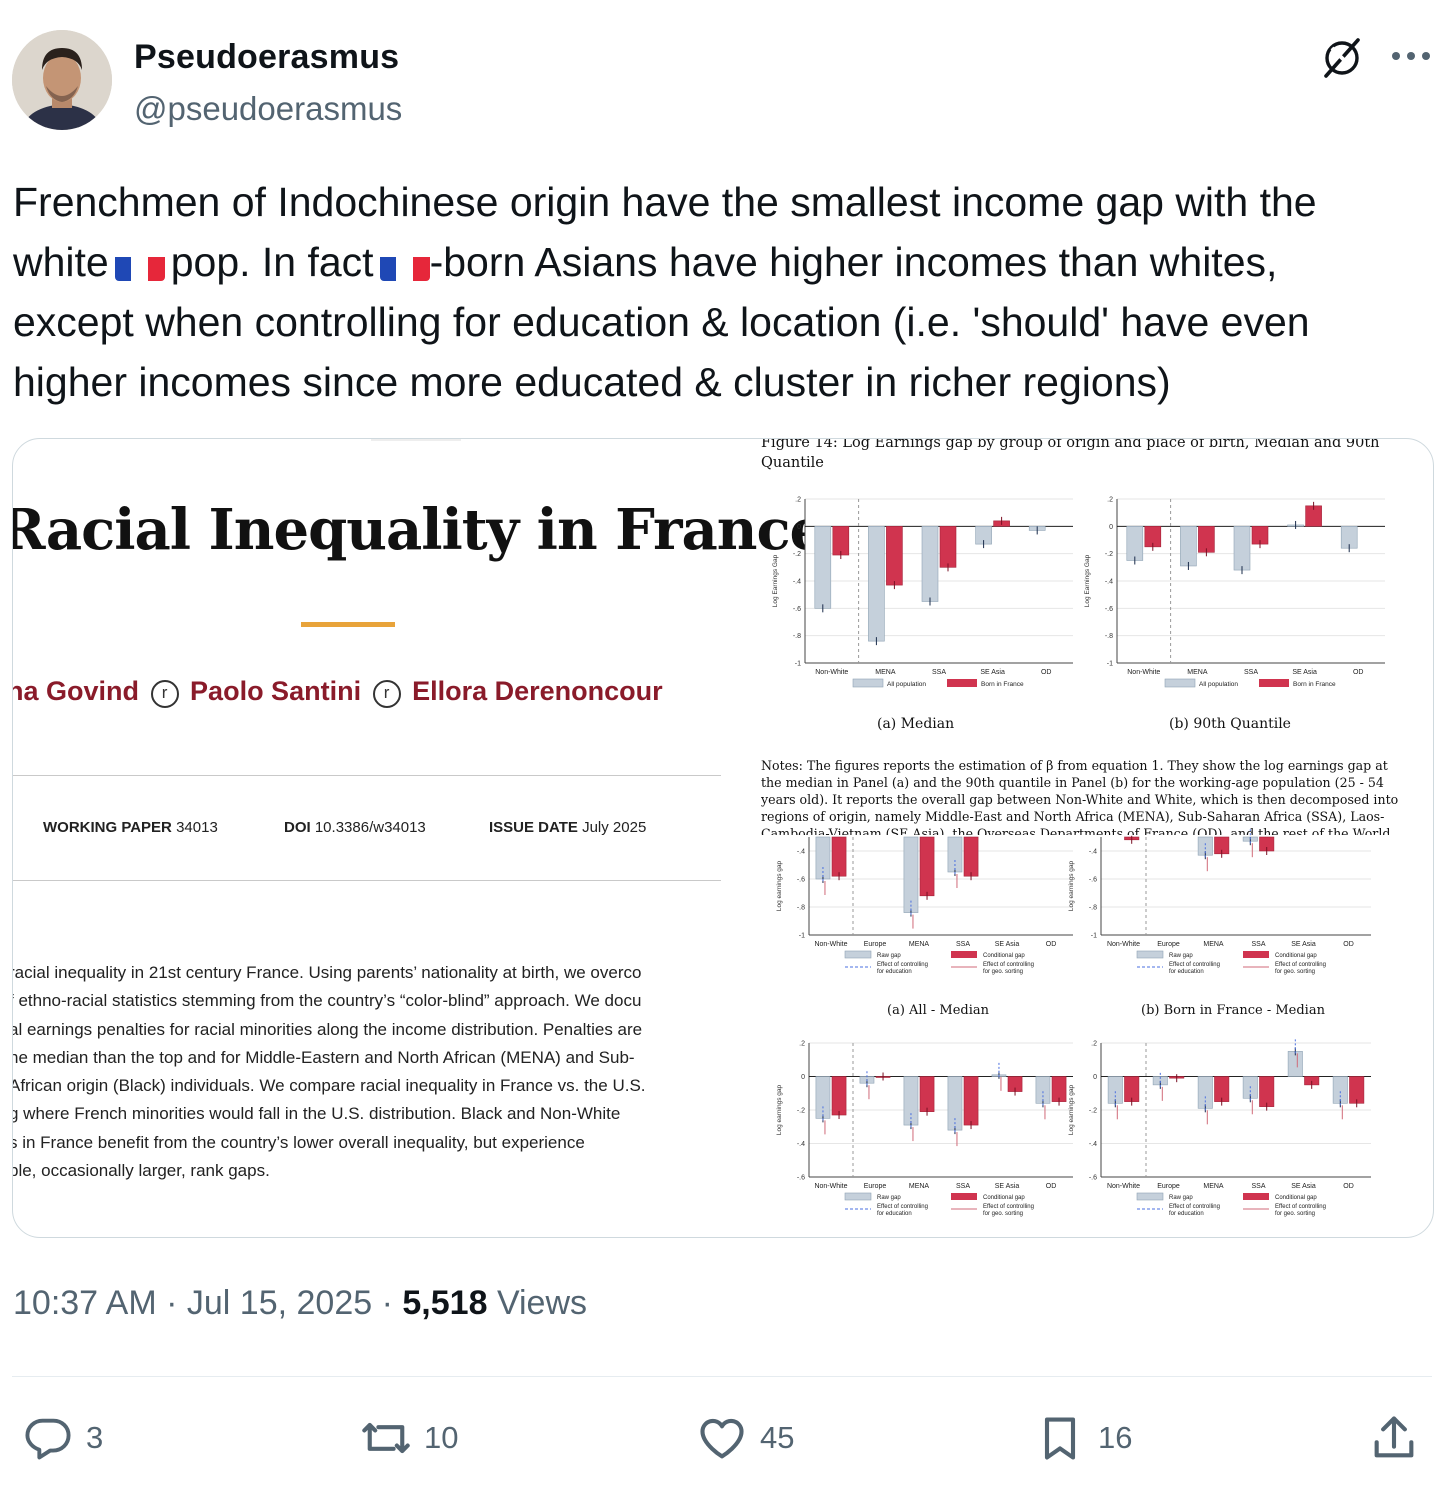 This screenshot has width=1456, height=1485. Describe the element at coordinates (1218, 684) in the screenshot. I see `legend-label-all: All population` at that location.